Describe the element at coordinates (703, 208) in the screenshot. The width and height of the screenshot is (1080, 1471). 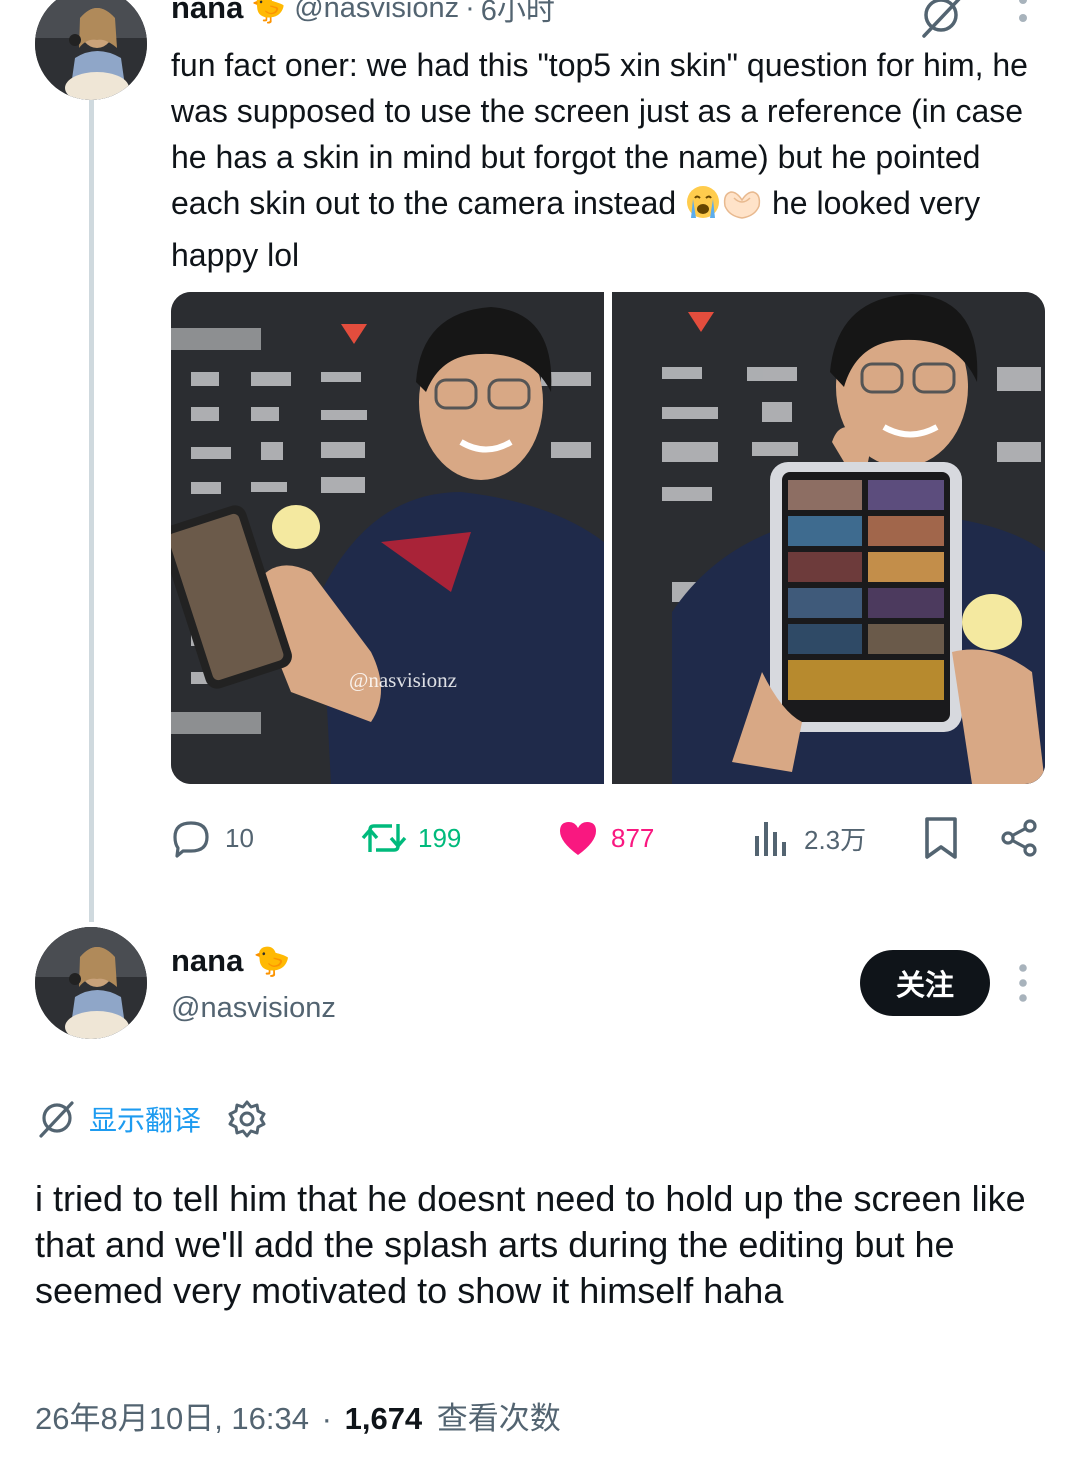
I see `crying-emoji` at that location.